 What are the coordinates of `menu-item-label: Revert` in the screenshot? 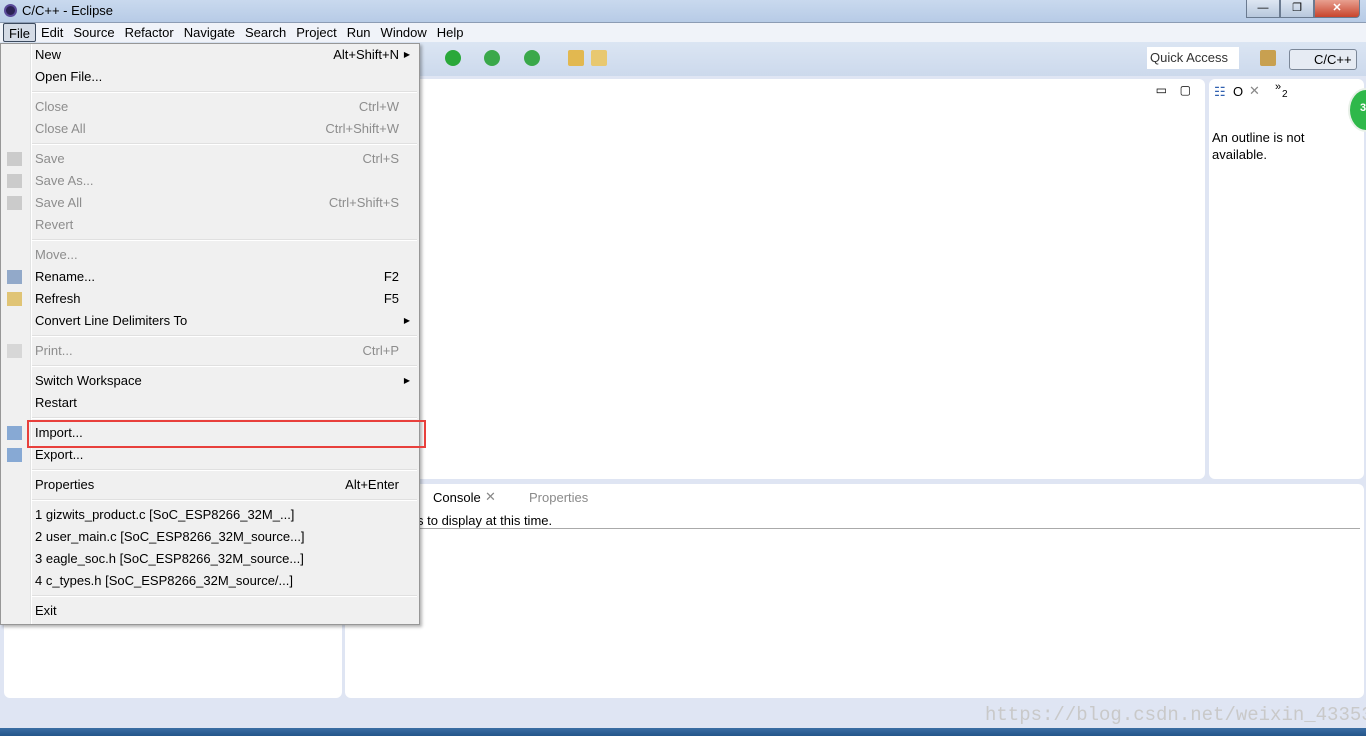 It's located at (54, 224).